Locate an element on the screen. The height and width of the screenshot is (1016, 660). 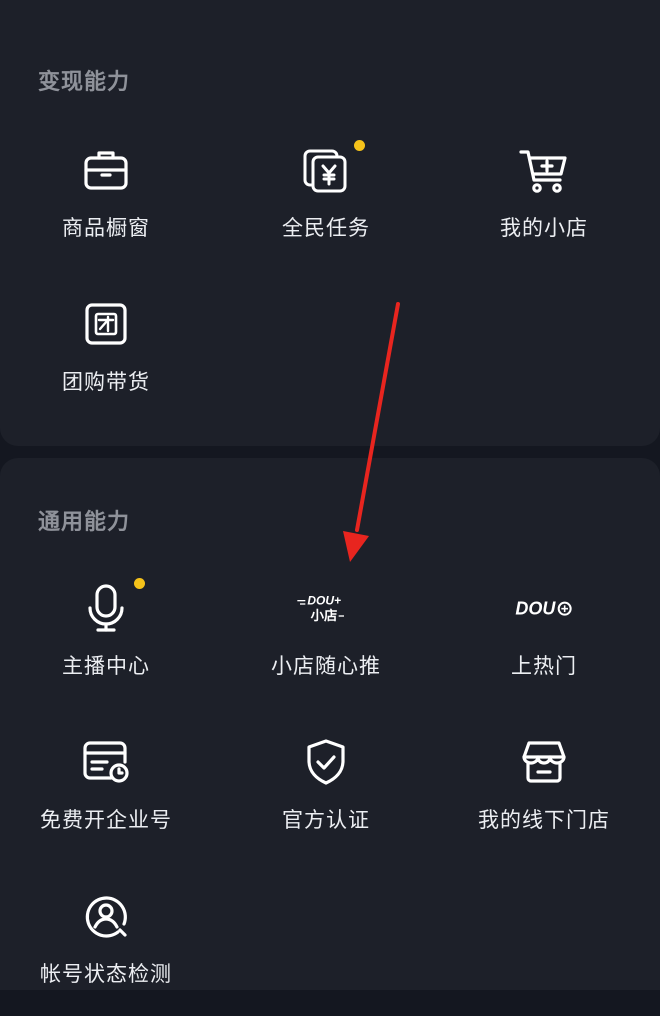
item-label: 我的线下门店 is located at coordinates (544, 820).